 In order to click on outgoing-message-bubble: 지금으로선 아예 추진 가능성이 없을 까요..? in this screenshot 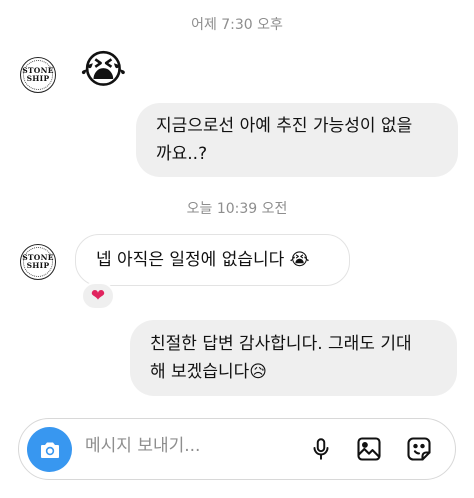, I will do `click(297, 140)`.